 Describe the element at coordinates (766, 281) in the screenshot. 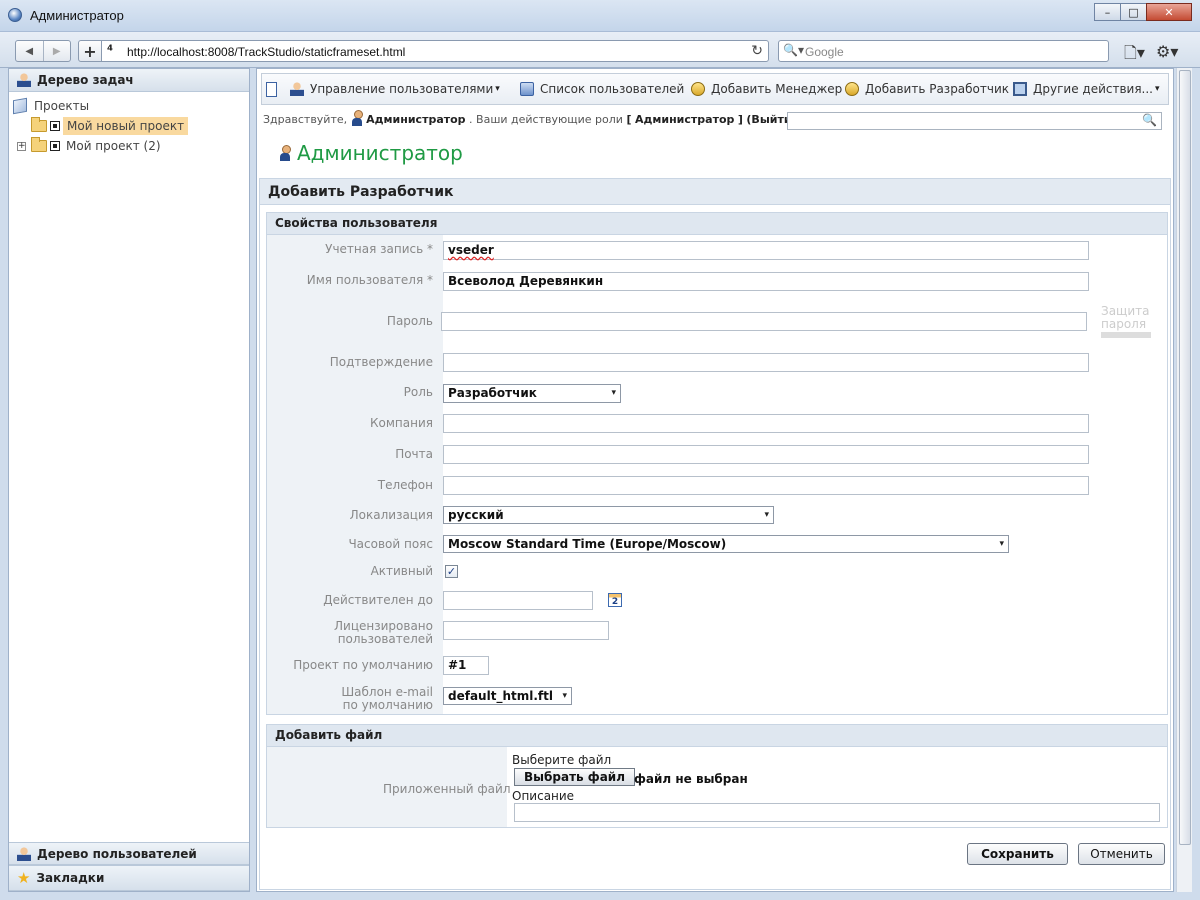

I see `username-input: Всеволод Деревянкин` at that location.